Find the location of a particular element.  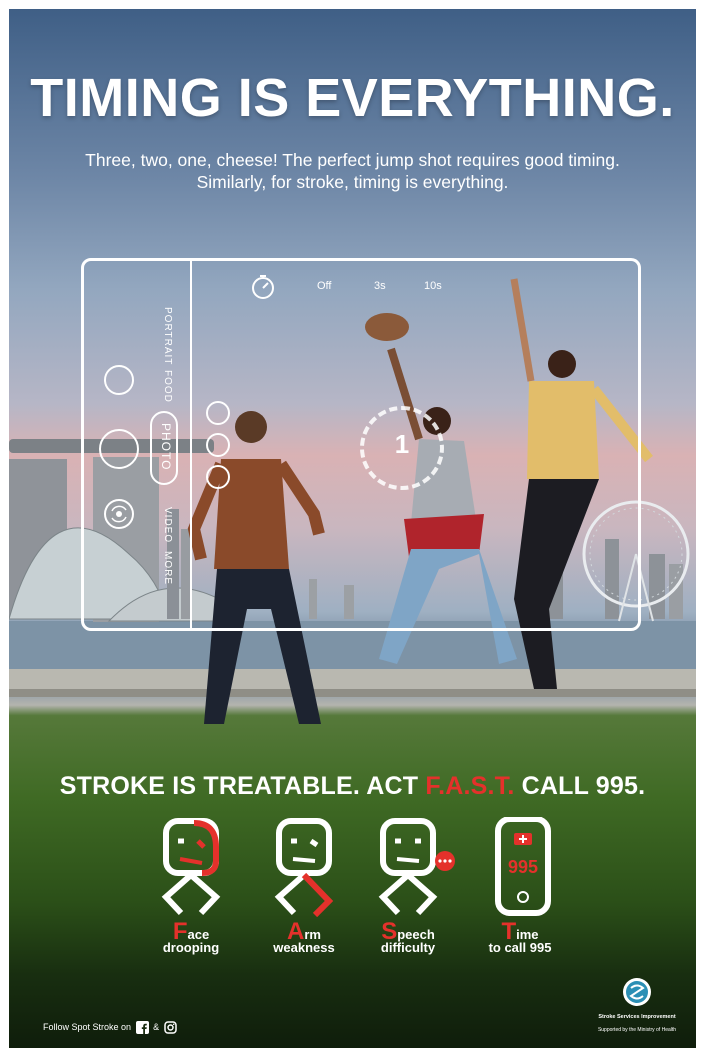

switch-camera-icon is located at coordinates (119, 514).